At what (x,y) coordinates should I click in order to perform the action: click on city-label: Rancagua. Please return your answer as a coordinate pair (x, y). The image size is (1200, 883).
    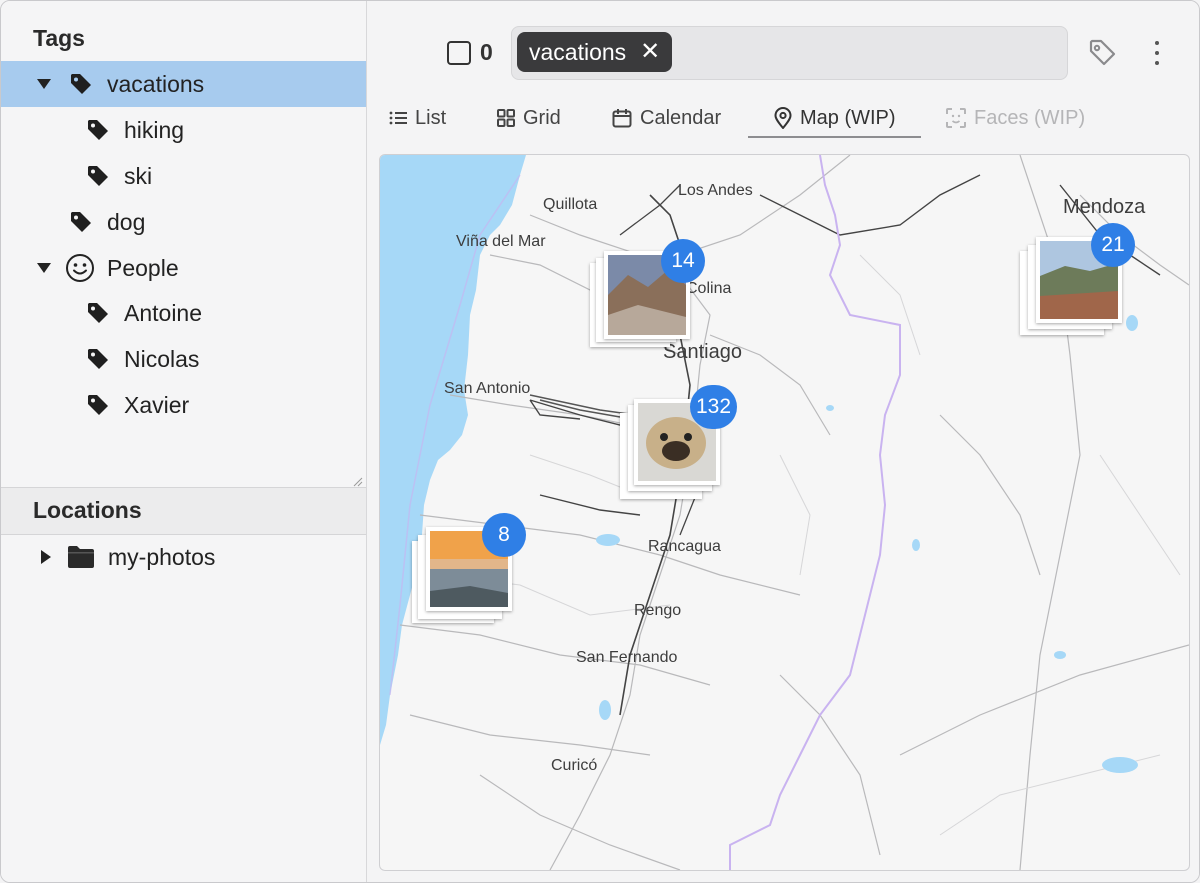
    Looking at the image, I should click on (684, 546).